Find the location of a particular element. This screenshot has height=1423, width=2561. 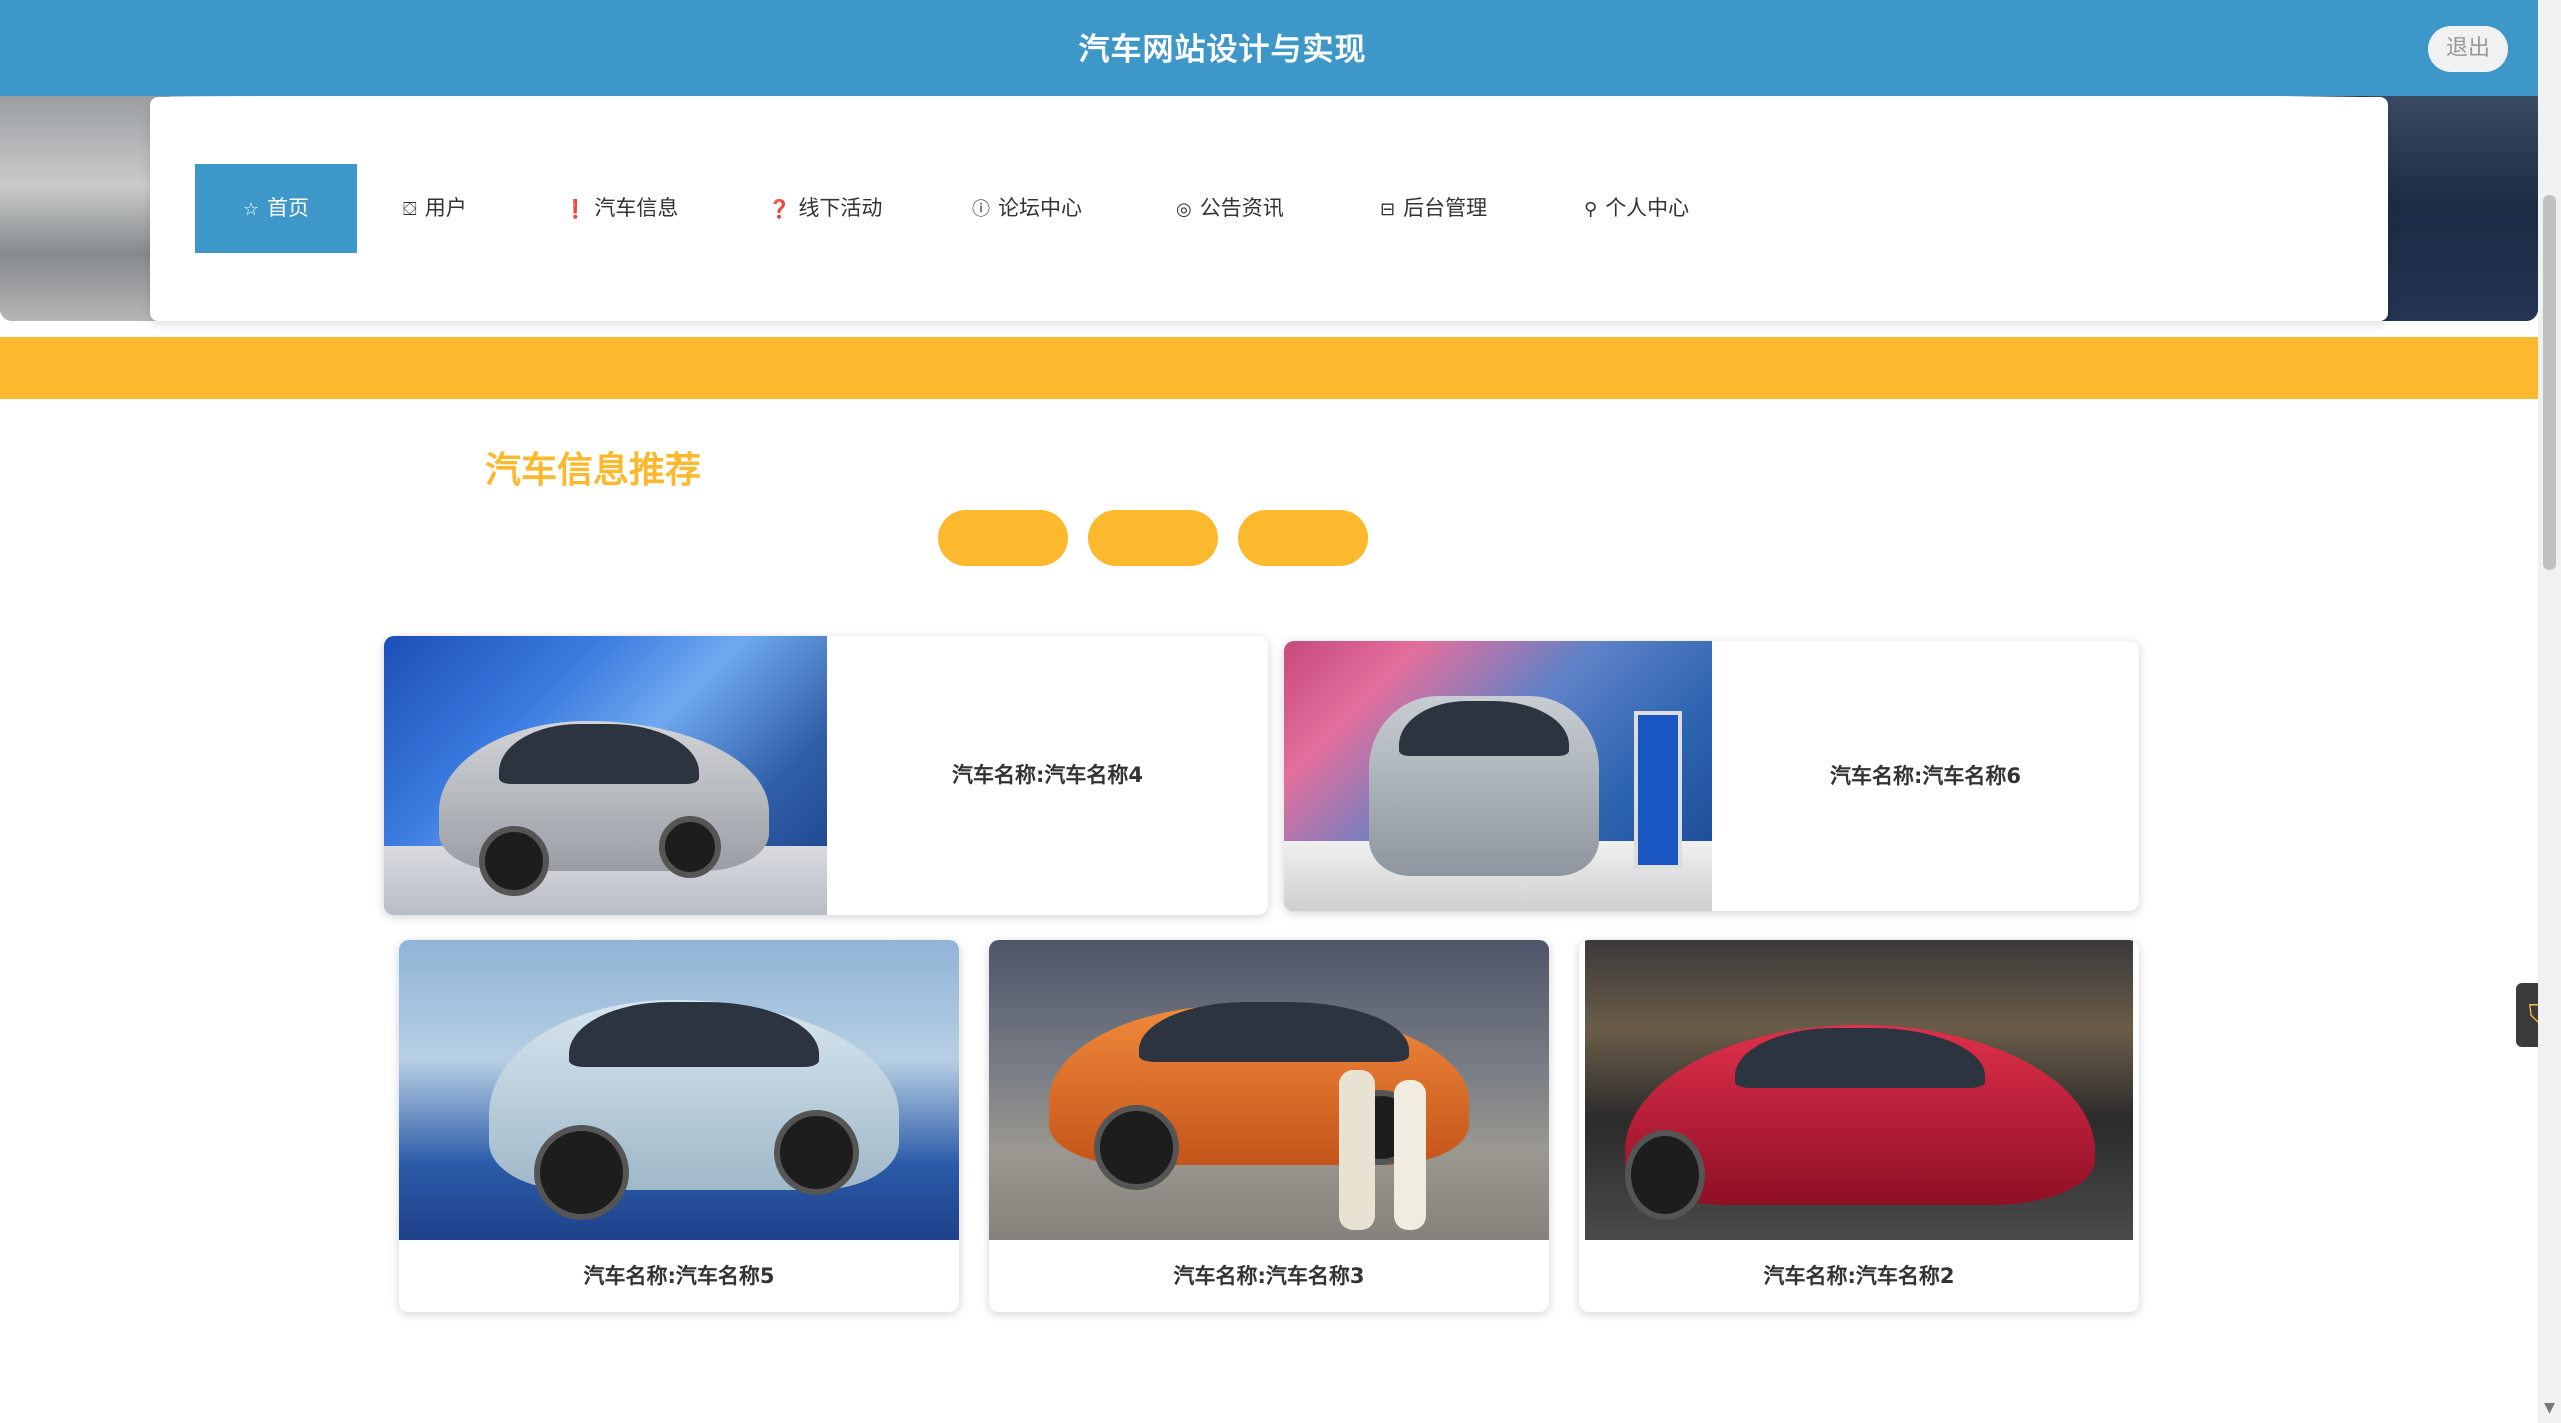

nav-item-admin: ⊟ 后台管理 is located at coordinates (1433, 208).